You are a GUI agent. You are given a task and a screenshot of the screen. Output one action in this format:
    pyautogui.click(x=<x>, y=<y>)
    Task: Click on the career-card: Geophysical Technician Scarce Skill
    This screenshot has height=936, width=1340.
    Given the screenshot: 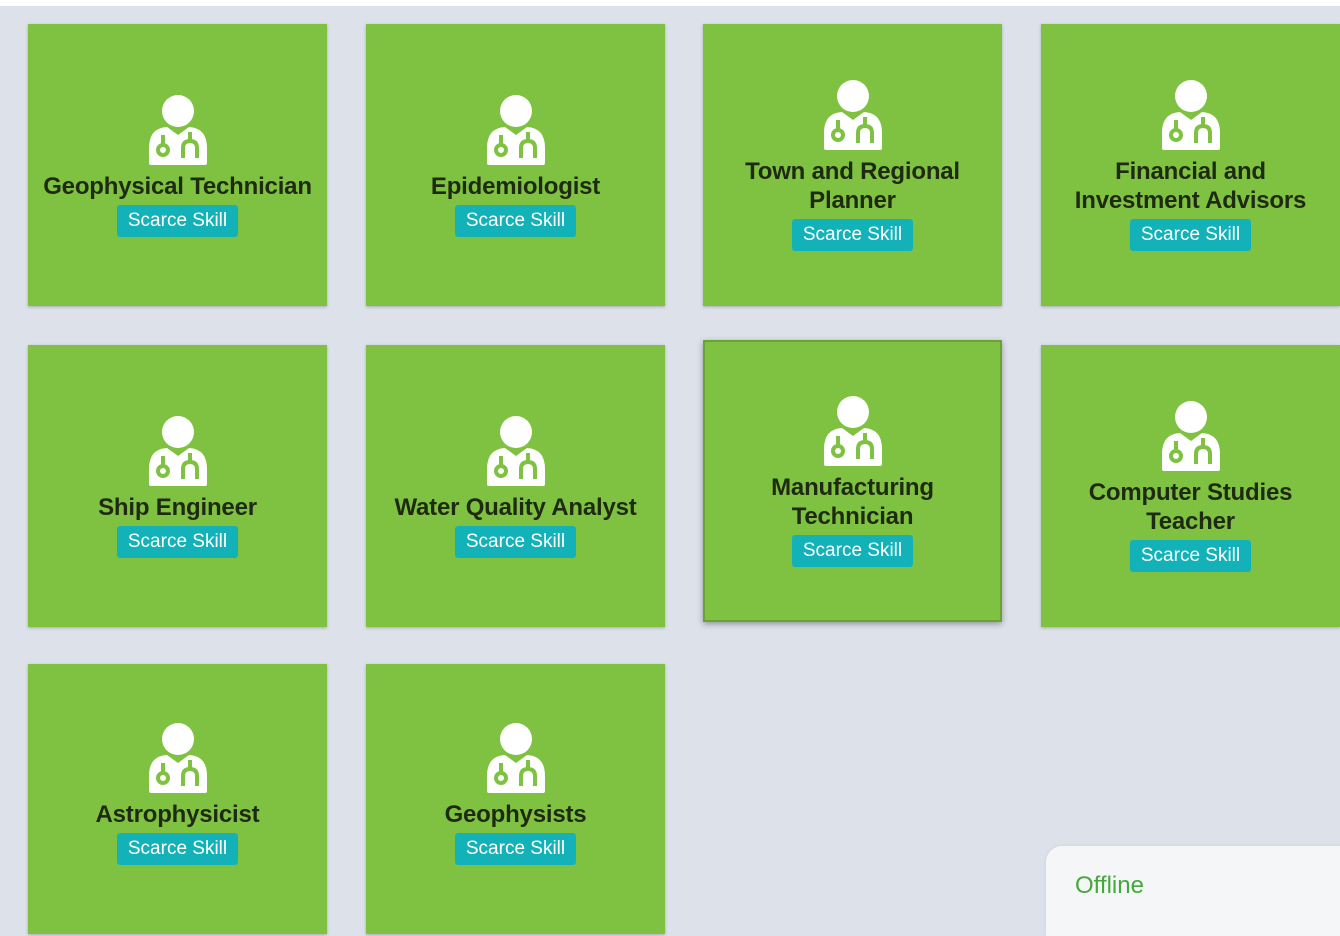 What is the action you would take?
    pyautogui.click(x=177, y=165)
    